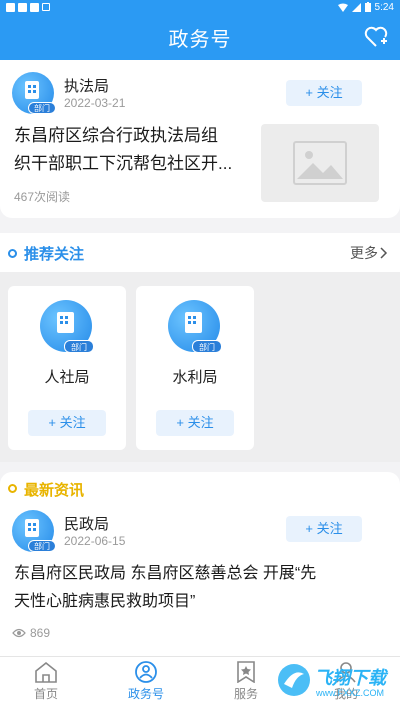 The width and height of the screenshot is (400, 706). I want to click on news-title-line: 天性心脏病惠民救助项目”, so click(105, 601).